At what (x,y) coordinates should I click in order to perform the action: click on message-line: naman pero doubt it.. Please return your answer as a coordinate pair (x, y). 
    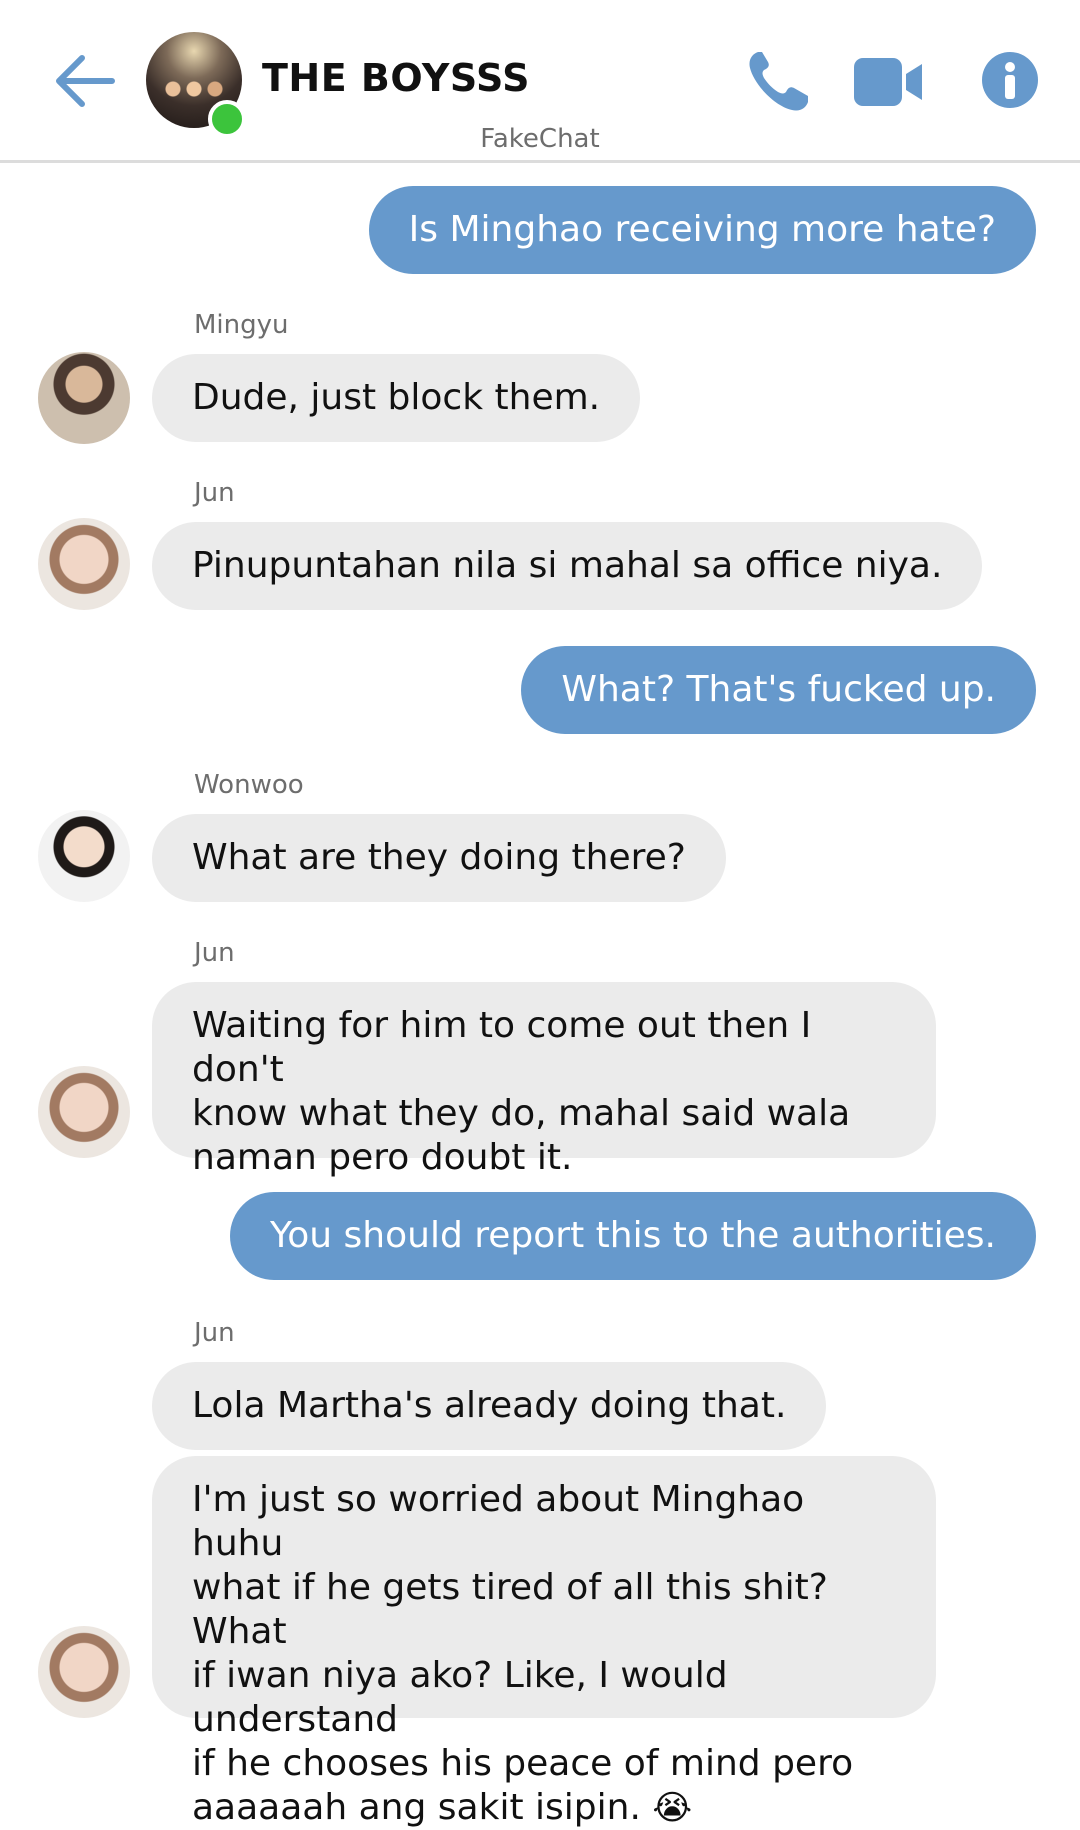
    Looking at the image, I should click on (382, 1157).